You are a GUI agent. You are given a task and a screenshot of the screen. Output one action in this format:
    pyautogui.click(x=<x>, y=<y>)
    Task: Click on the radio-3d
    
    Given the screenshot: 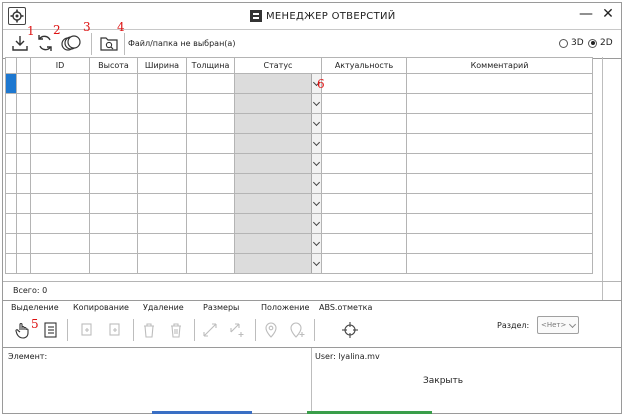 What is the action you would take?
    pyautogui.click(x=563, y=43)
    